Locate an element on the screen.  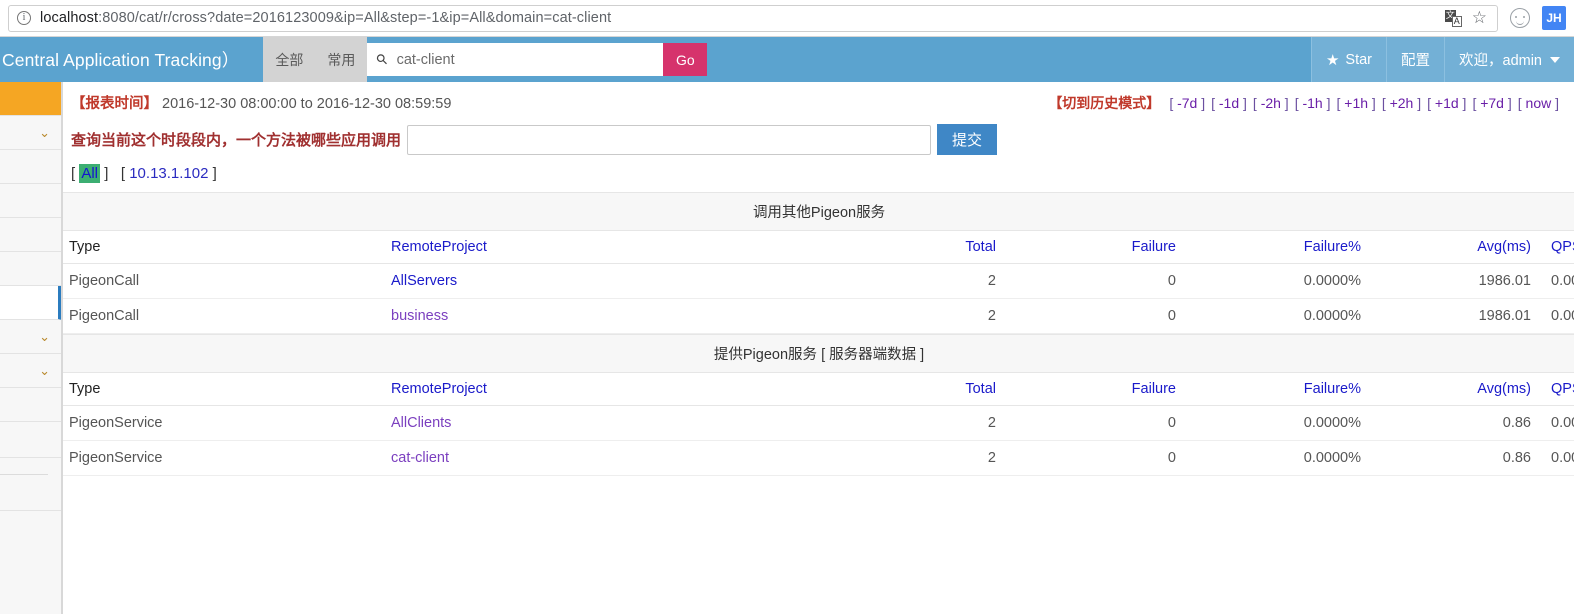
remote-project-link: AllServers is located at coordinates (424, 281).